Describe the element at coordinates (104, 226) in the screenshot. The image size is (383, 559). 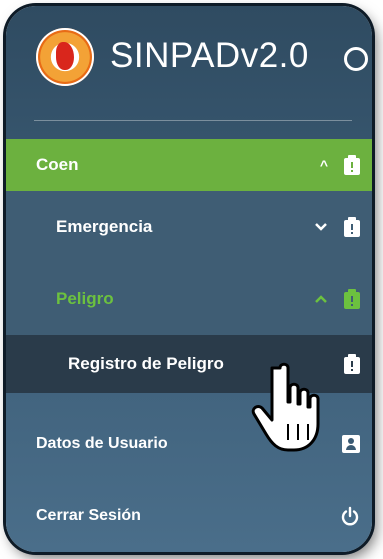
I see `menu-item-emergencia-label: Emergencia` at that location.